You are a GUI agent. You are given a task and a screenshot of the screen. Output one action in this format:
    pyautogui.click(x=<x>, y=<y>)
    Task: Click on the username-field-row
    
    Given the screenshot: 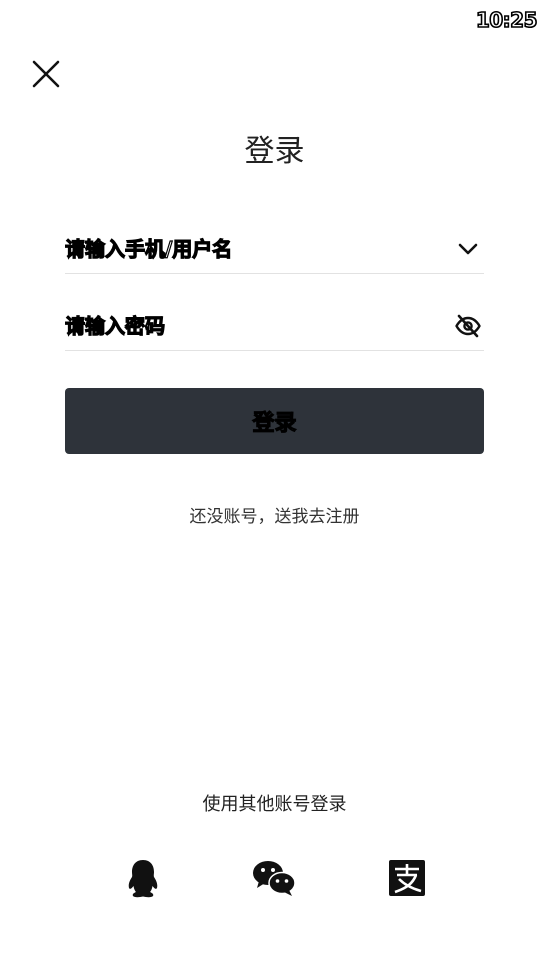 What is the action you would take?
    pyautogui.click(x=274, y=249)
    